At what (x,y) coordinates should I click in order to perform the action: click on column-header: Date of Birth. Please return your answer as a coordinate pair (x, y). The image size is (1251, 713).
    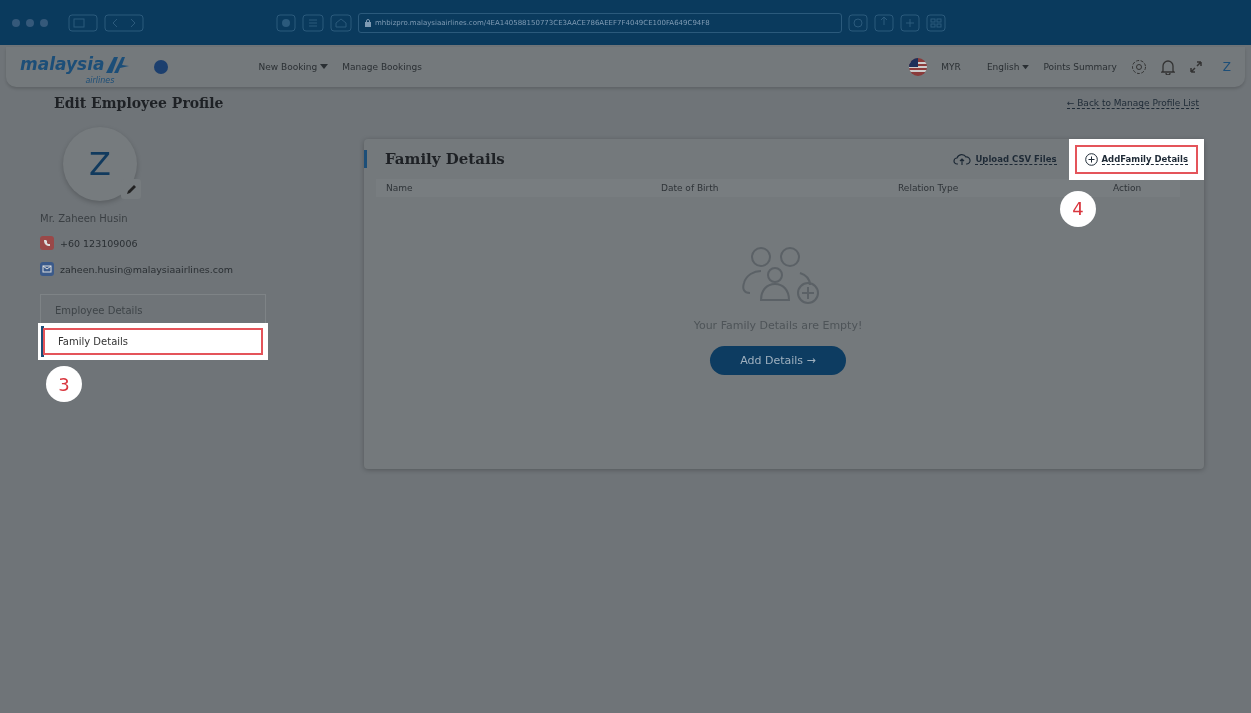
    Looking at the image, I should click on (690, 188).